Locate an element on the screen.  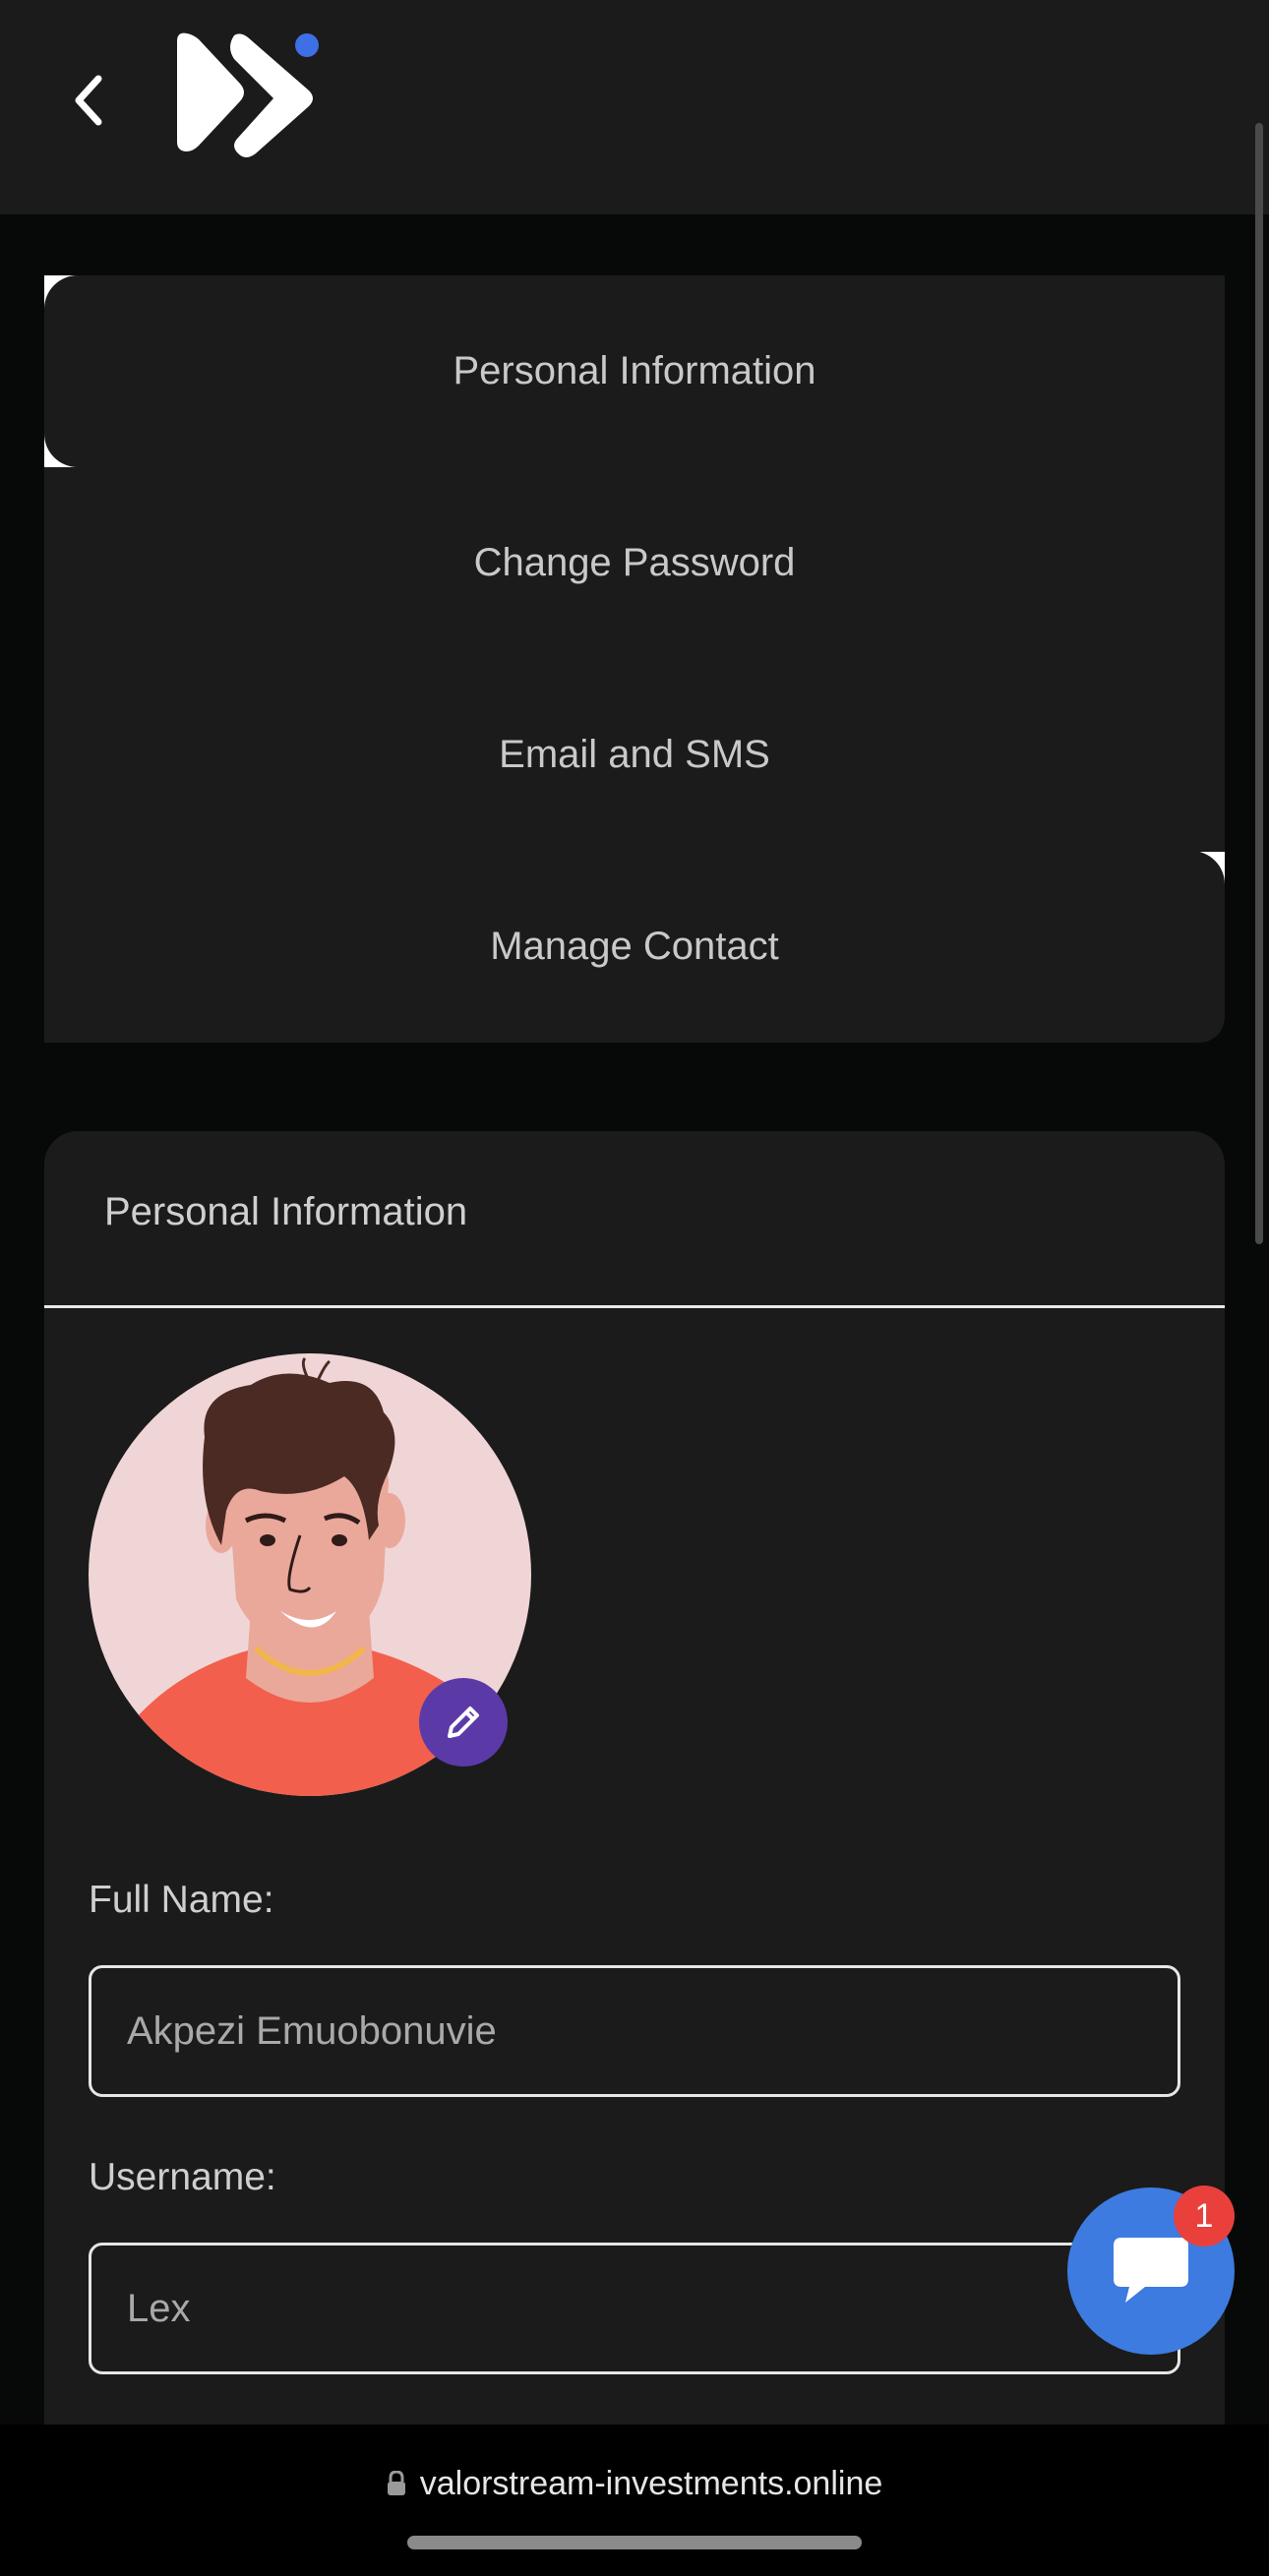
edit-avatar-button is located at coordinates (463, 1722).